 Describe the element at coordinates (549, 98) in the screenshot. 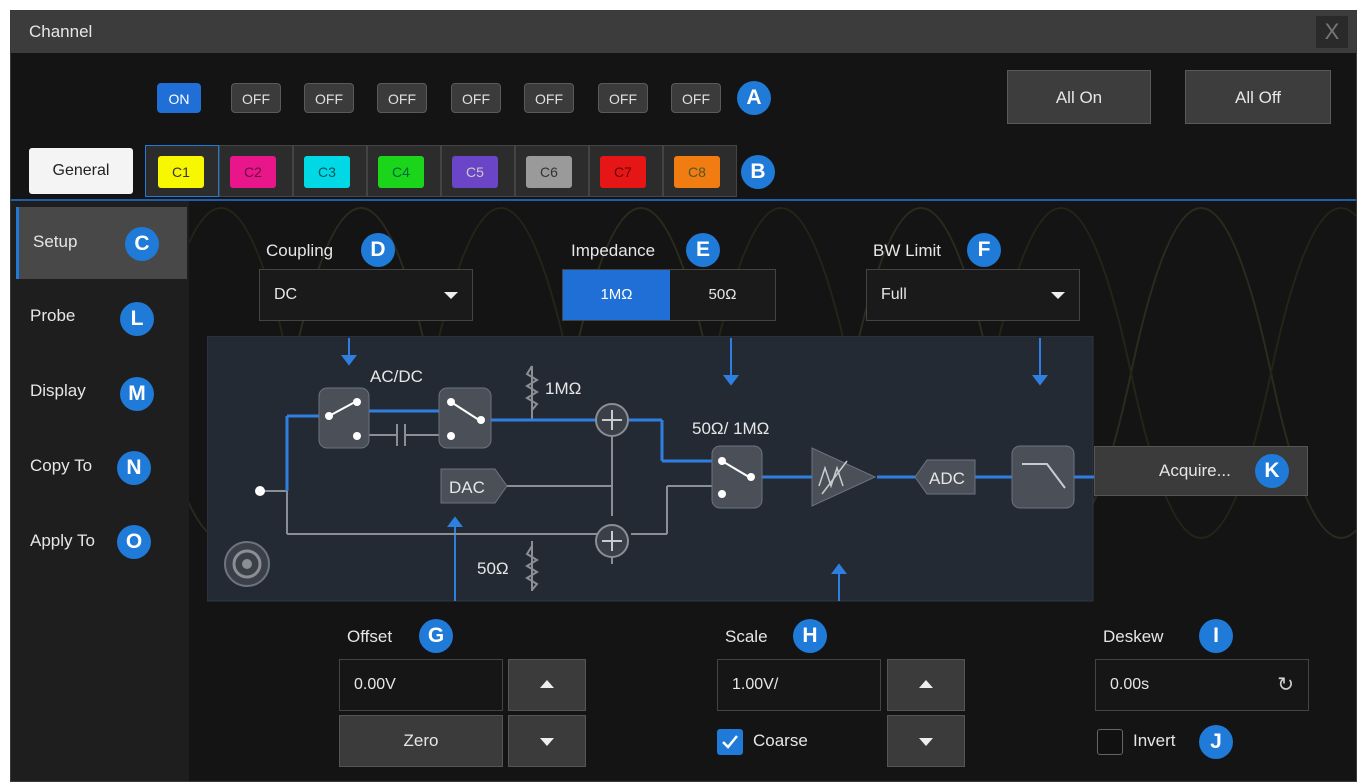

I see `channel-6-switch: OFF` at that location.